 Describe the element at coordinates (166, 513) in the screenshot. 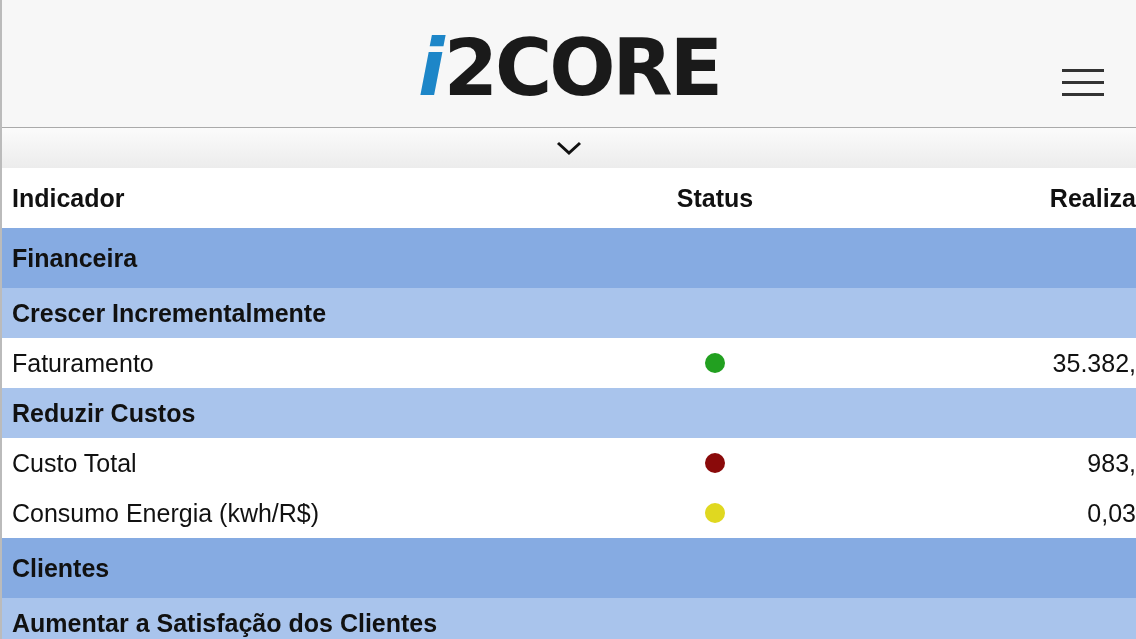

I see `indicator-name: Consumo Energia (kwh/R$)` at that location.